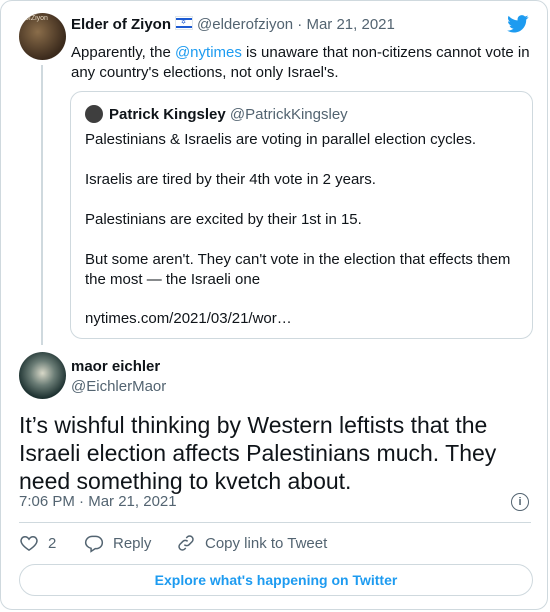 Image resolution: width=550 pixels, height=612 pixels. I want to click on author-avatar-text: ofZiyon, so click(36, 18).